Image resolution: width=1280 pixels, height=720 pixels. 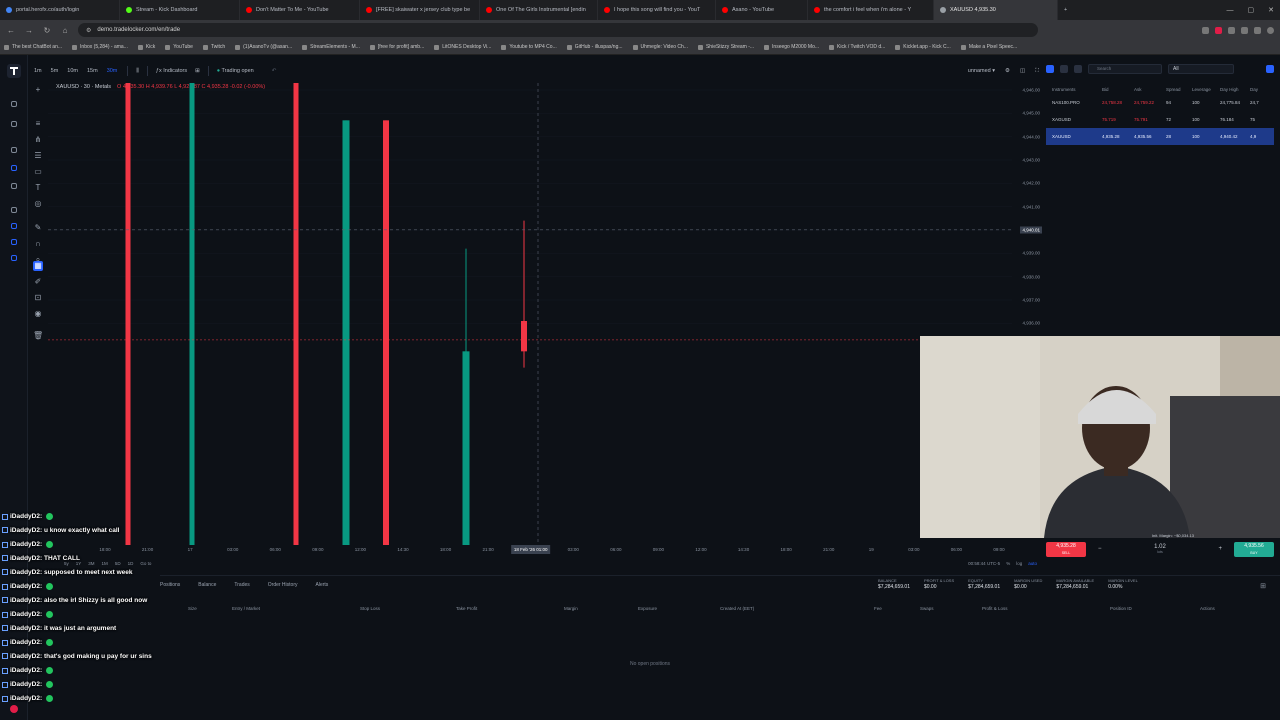 I want to click on home-icon: ⌂, so click(x=65, y=30).